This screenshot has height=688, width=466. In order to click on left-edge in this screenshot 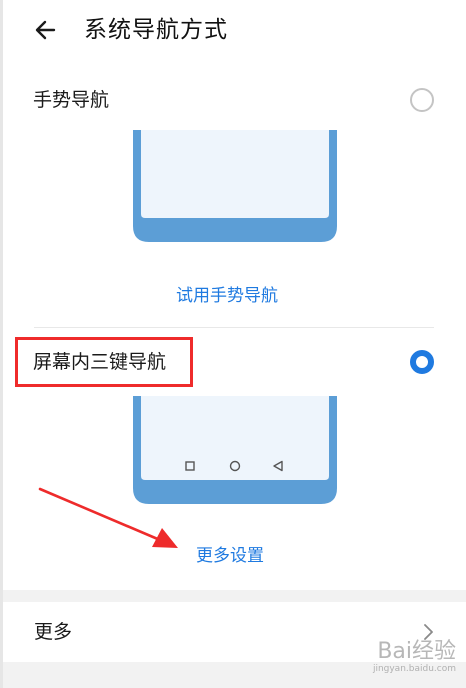, I will do `click(1, 344)`.